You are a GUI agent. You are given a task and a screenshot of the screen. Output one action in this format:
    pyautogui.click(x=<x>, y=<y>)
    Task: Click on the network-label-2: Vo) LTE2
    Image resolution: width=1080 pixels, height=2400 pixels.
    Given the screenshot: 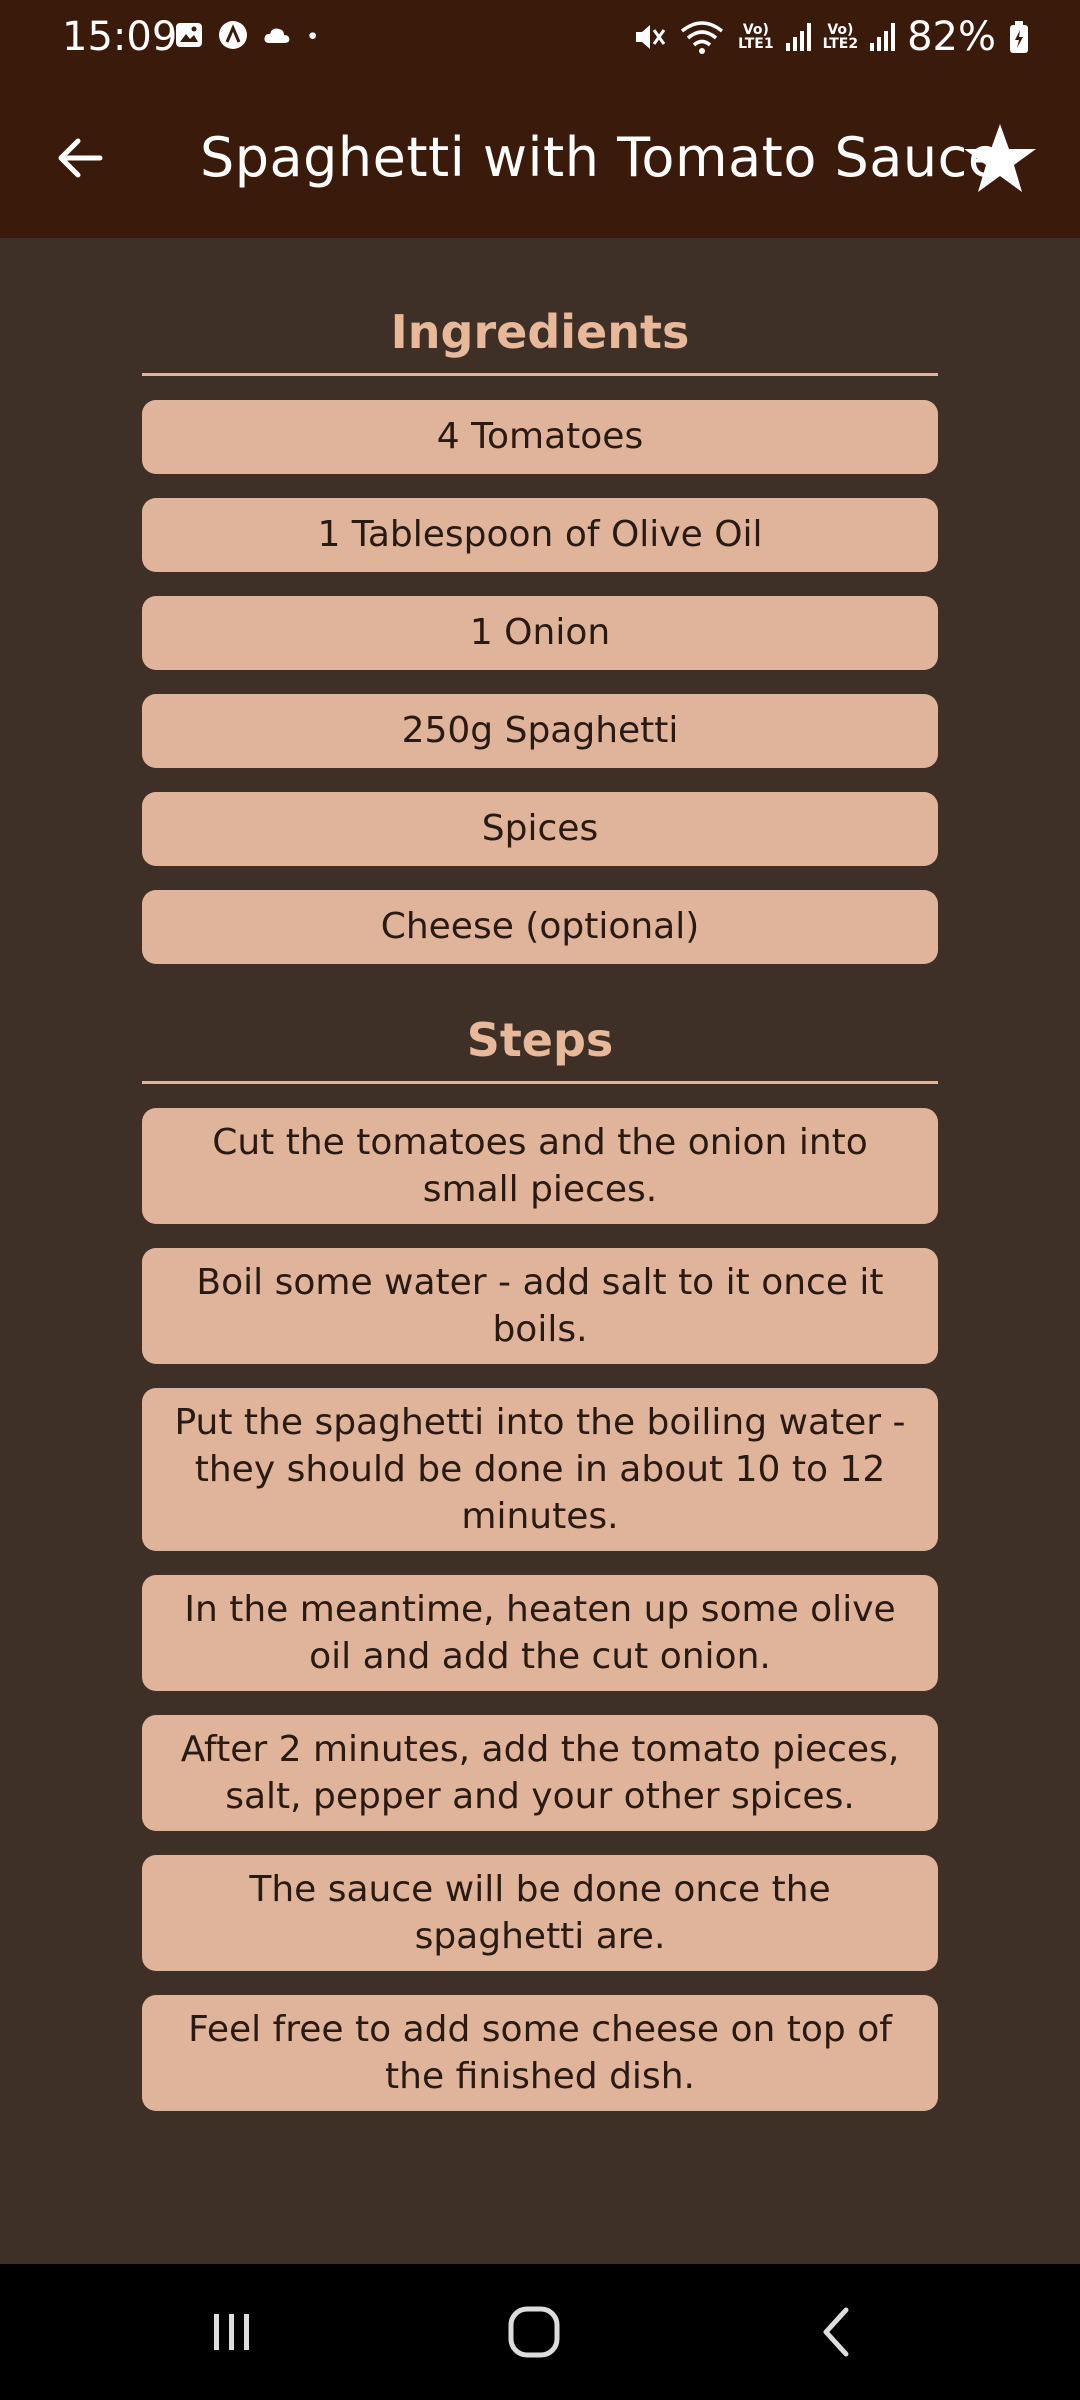 What is the action you would take?
    pyautogui.click(x=840, y=37)
    